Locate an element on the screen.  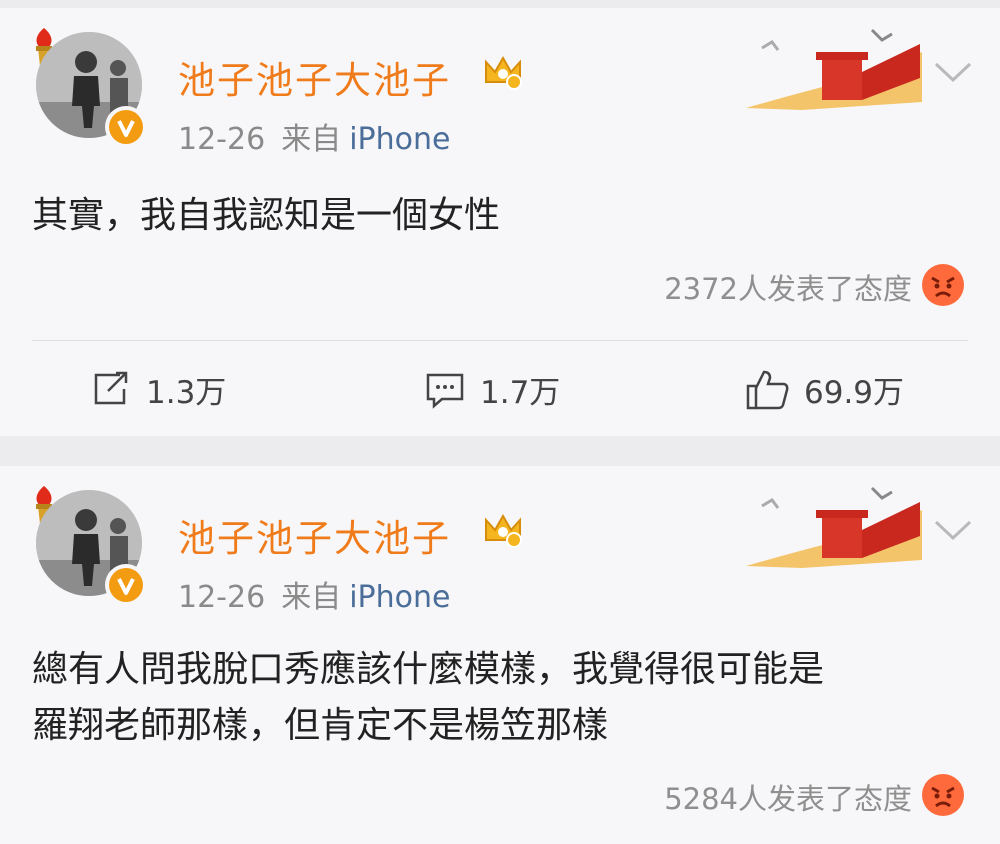
post-text: 總有人問我脫口秀應該什麼模樣，我覺得很可能是 羅翔老師那樣，但肯定不是楊笠那樣 is located at coordinates (428, 698).